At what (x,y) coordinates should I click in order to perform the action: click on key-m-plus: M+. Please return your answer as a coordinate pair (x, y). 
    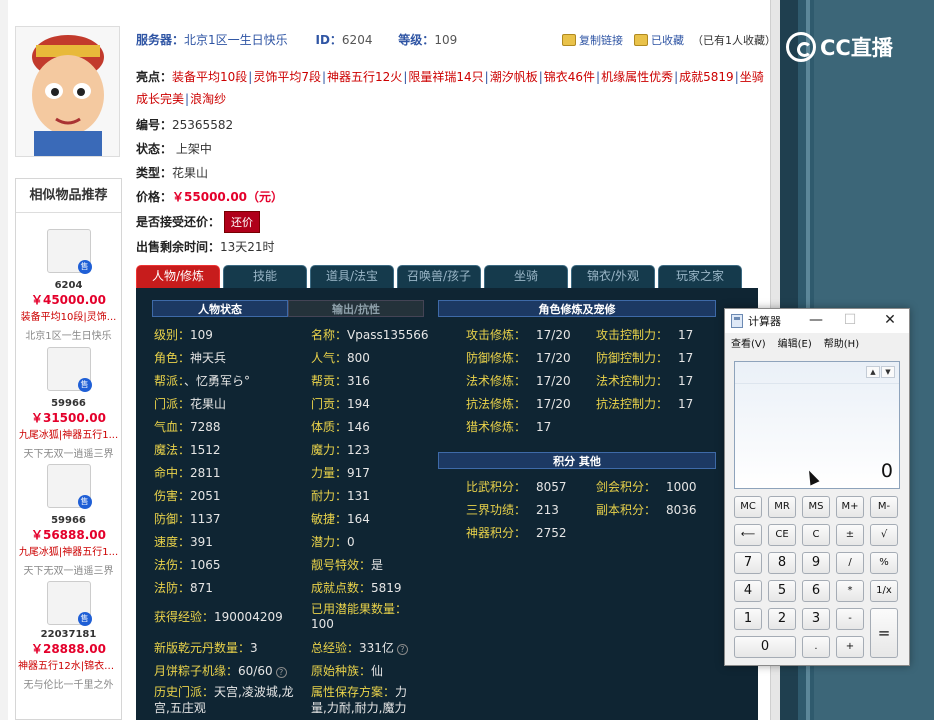
    Looking at the image, I should click on (850, 507).